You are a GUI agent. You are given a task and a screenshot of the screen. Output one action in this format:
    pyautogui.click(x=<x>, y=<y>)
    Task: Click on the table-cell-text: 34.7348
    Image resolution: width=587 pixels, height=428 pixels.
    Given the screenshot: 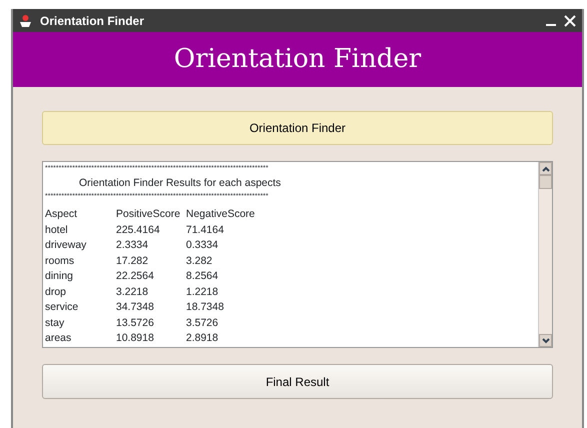 What is the action you would take?
    pyautogui.click(x=135, y=307)
    